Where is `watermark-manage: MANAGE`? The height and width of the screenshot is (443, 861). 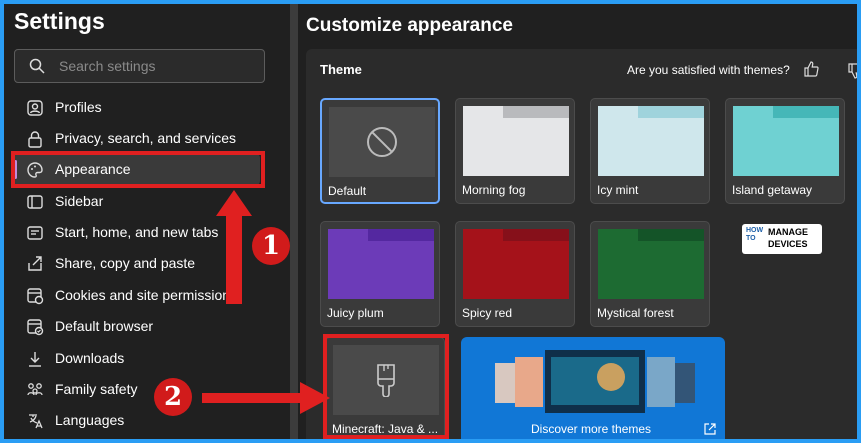 watermark-manage: MANAGE is located at coordinates (788, 232).